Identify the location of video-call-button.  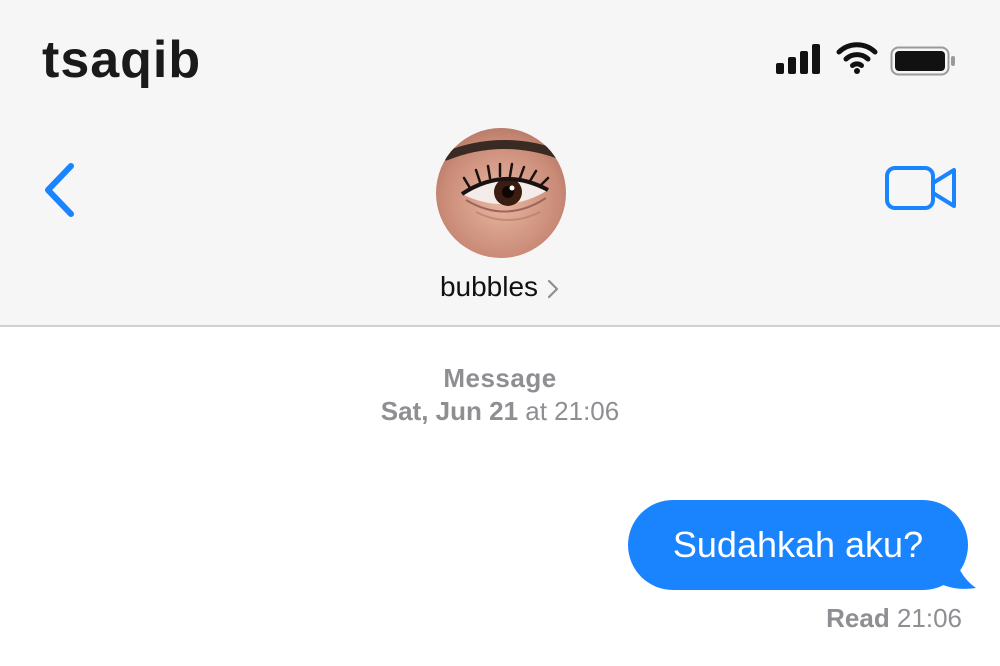
(921, 188).